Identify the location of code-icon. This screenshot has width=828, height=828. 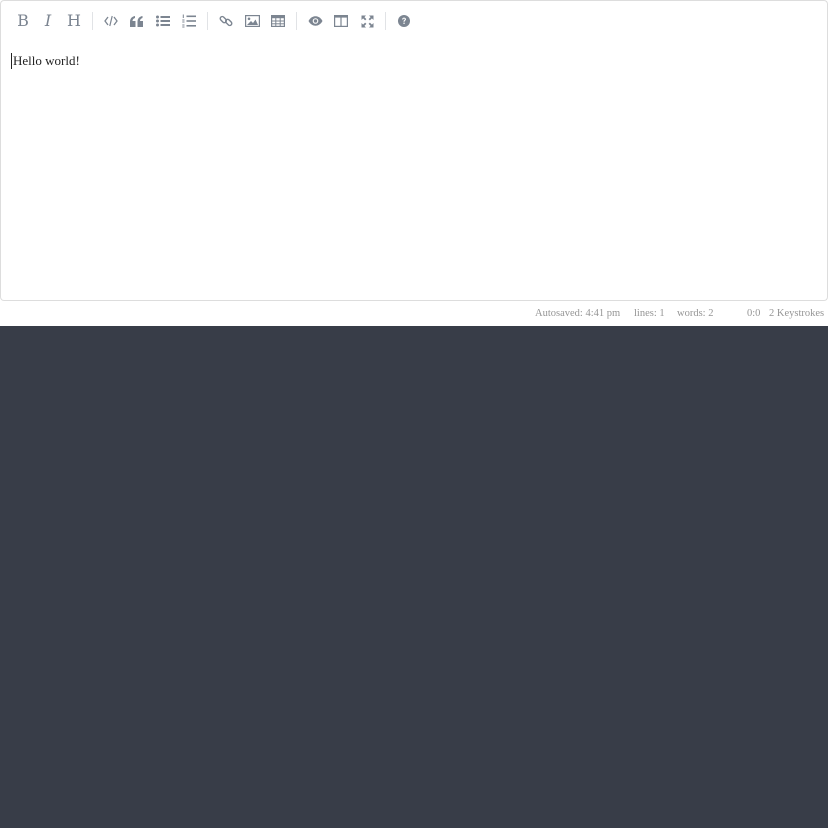
(111, 21).